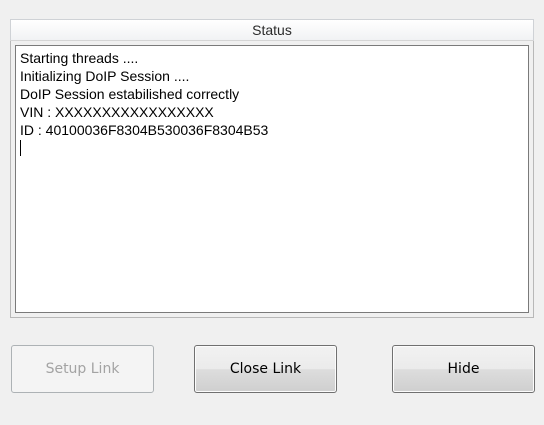 Image resolution: width=544 pixels, height=425 pixels. I want to click on status-header: Status, so click(272, 30).